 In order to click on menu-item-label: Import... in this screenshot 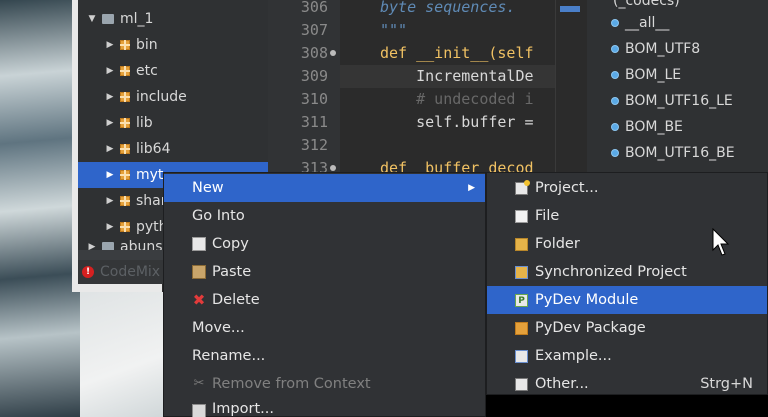, I will do `click(243, 409)`.